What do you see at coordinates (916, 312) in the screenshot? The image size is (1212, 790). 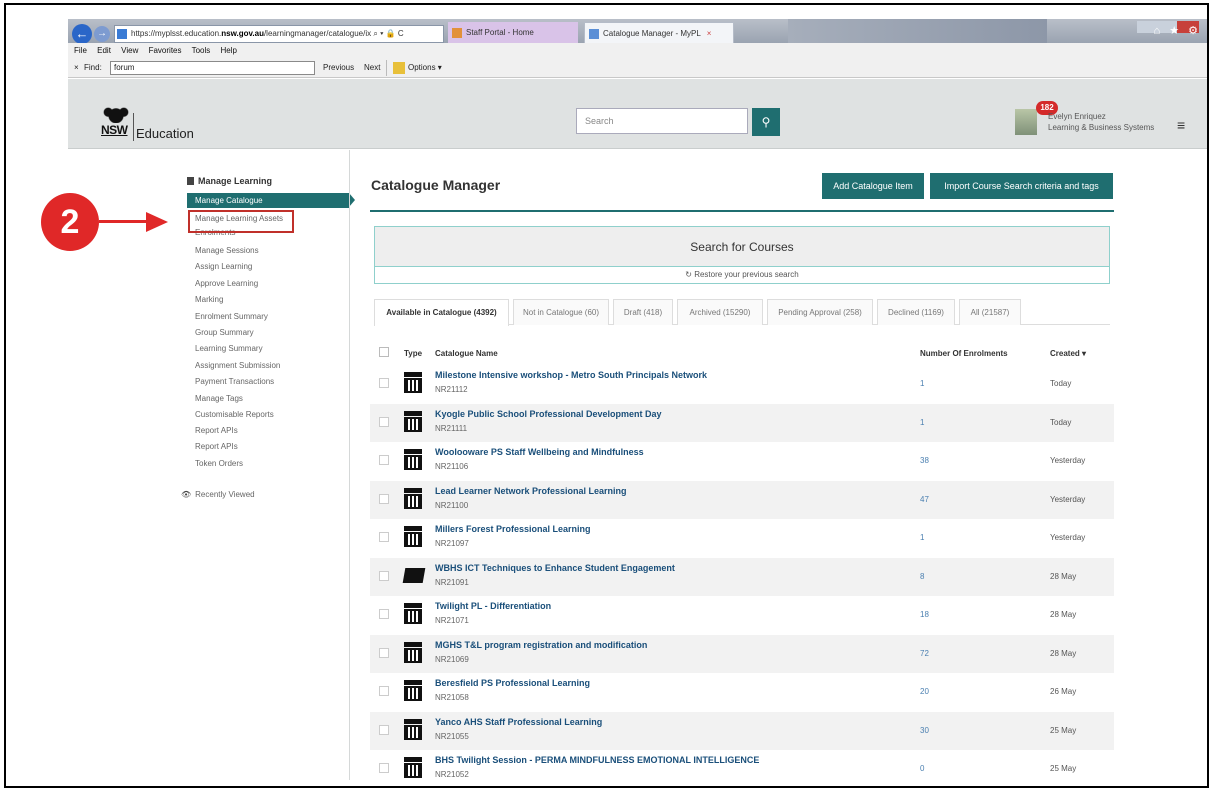 I see `tab-declined: Declined (1169)` at bounding box center [916, 312].